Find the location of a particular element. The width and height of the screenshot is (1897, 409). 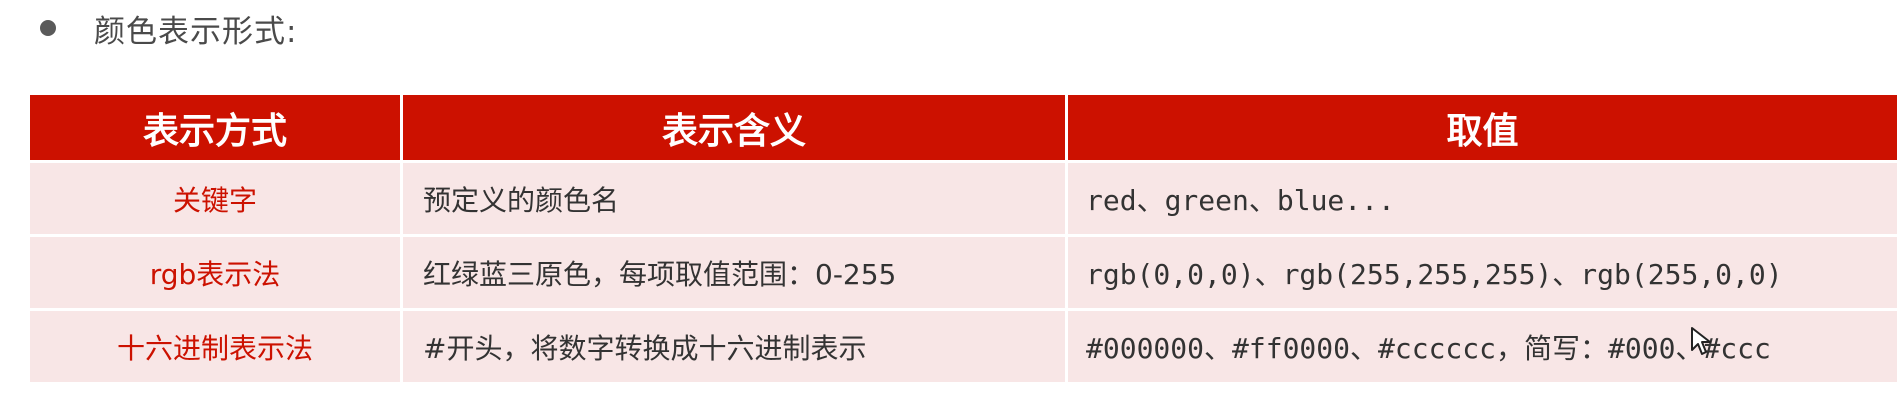

section-heading: 颜色表示形式: is located at coordinates (168, 28).